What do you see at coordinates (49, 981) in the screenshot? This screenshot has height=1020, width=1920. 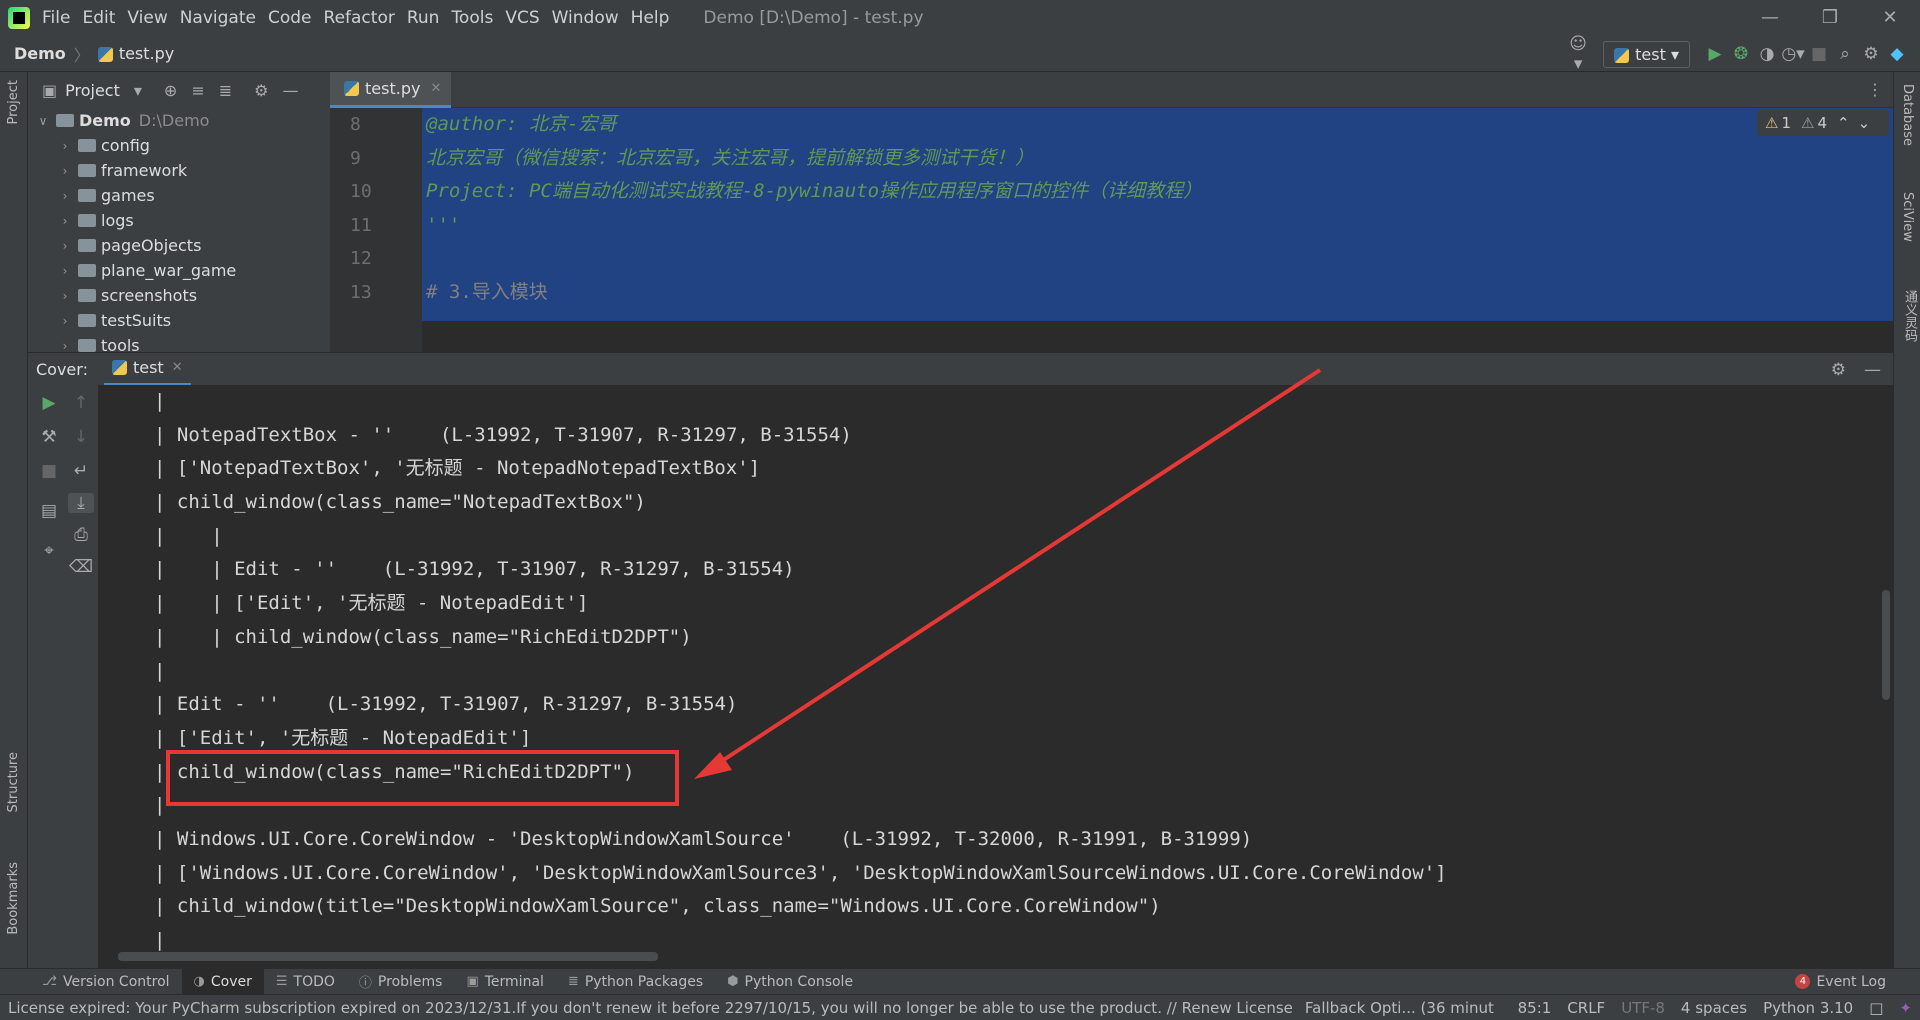 I see `branch-icon: ⎇` at bounding box center [49, 981].